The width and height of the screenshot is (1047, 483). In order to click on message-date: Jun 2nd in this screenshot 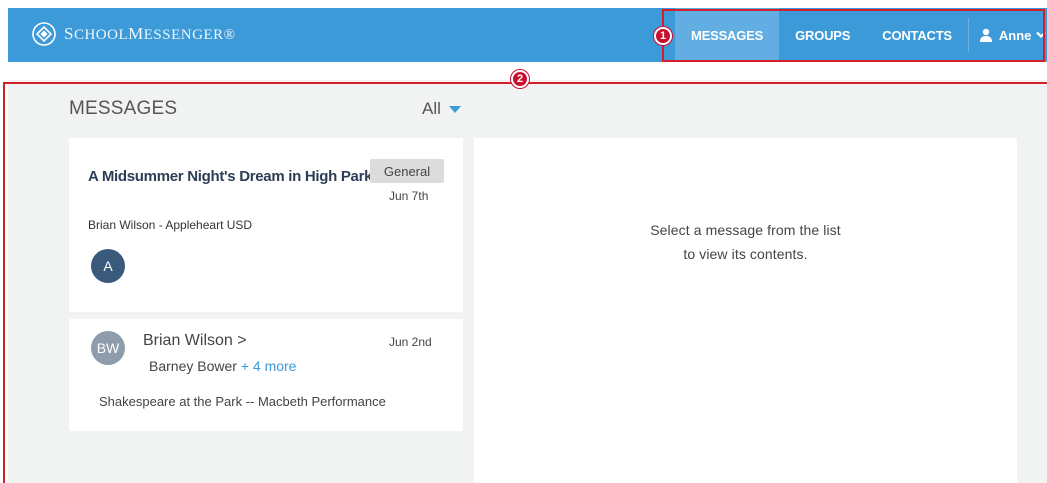, I will do `click(410, 342)`.